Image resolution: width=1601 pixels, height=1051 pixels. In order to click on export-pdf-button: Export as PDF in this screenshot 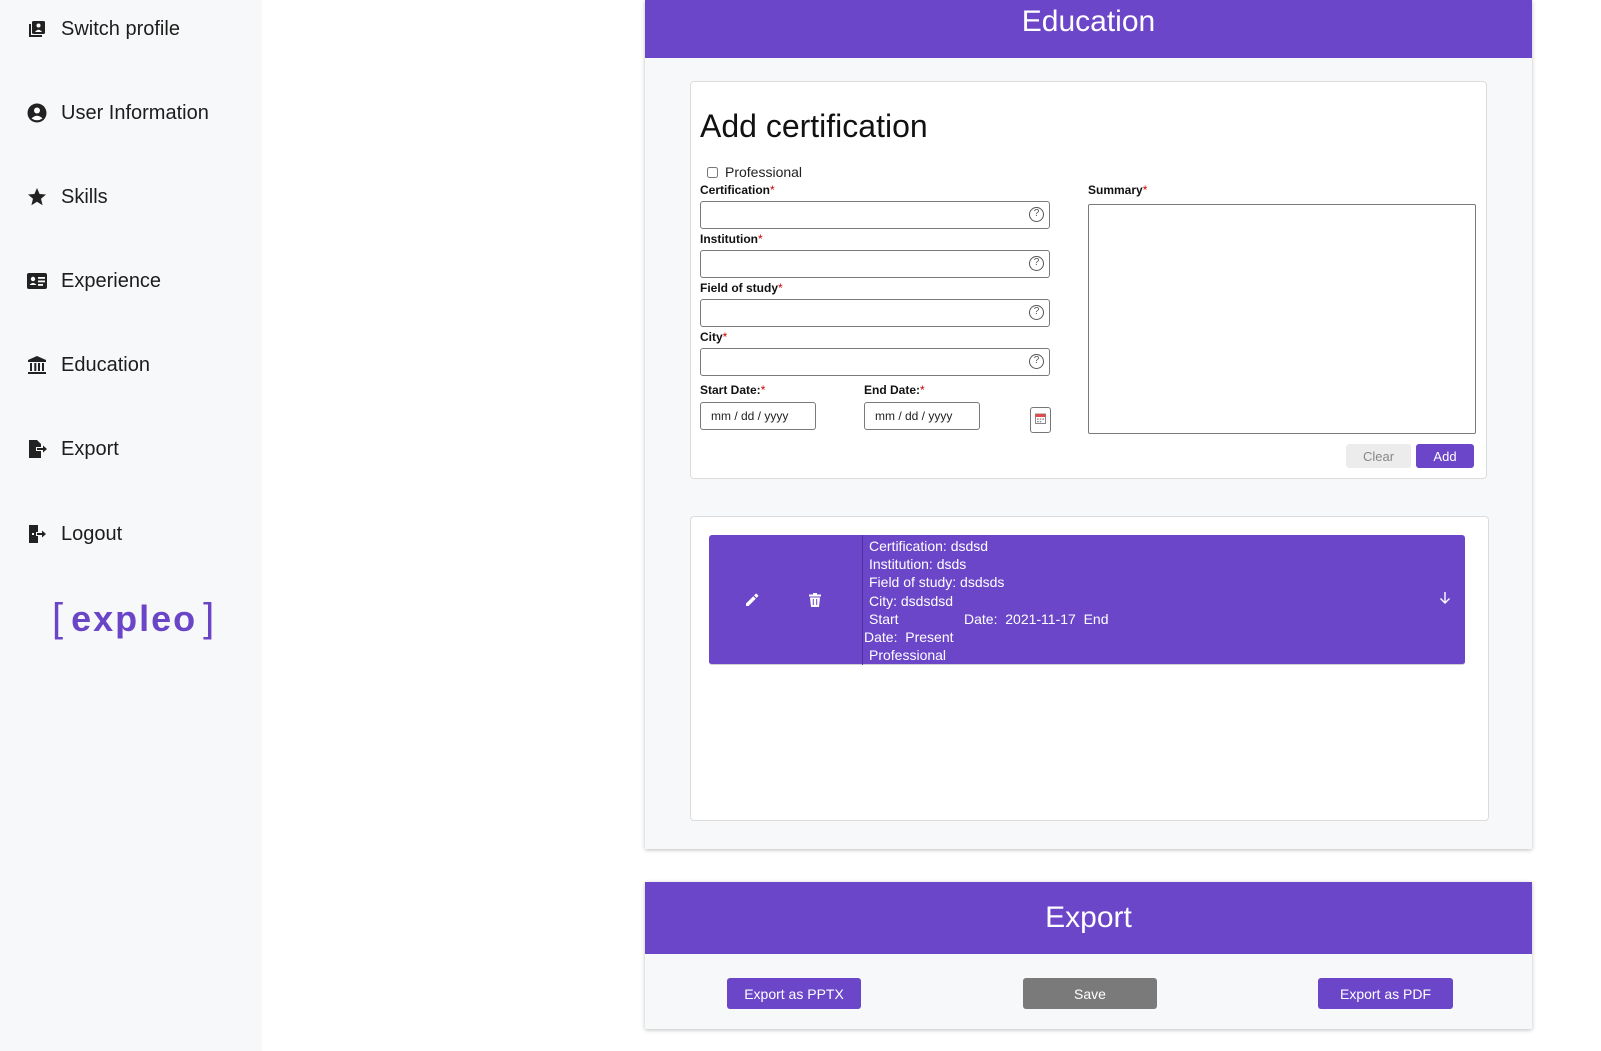, I will do `click(1385, 993)`.